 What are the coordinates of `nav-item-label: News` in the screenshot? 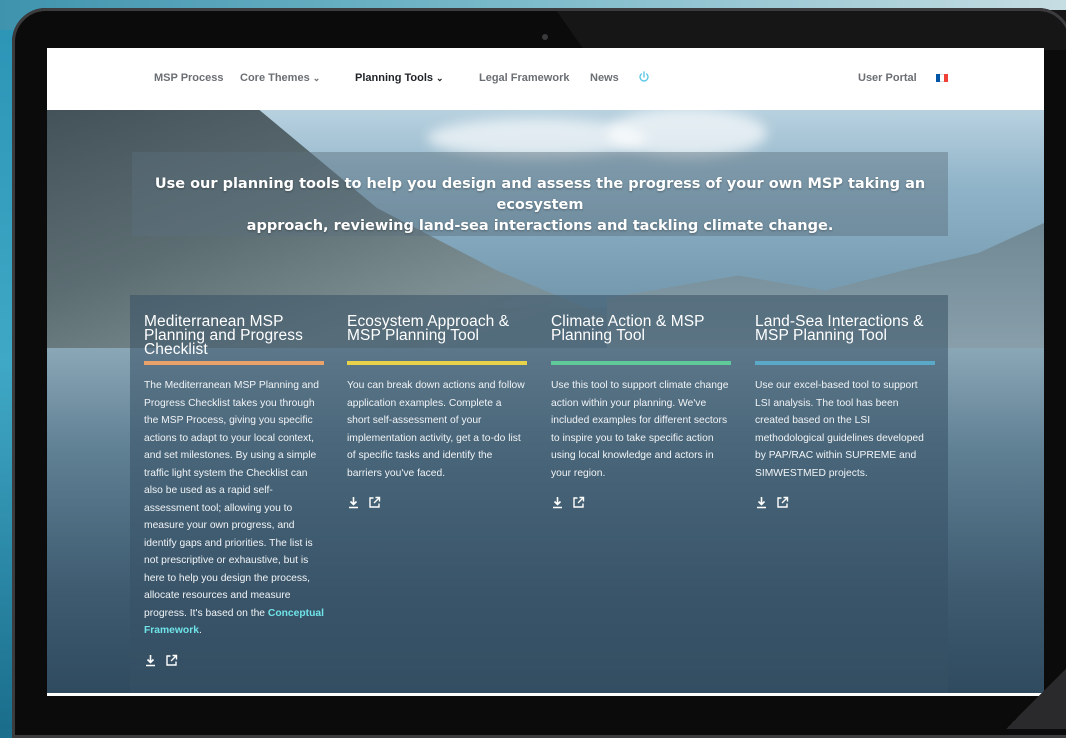 It's located at (604, 78).